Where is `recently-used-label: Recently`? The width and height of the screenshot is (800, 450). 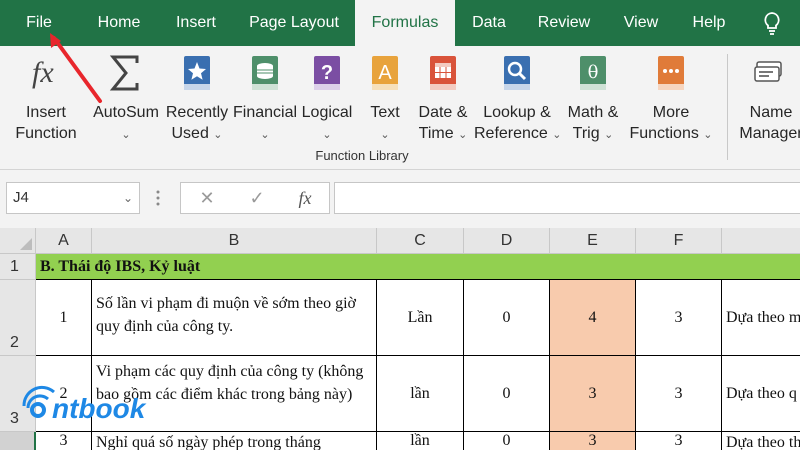 recently-used-label: Recently is located at coordinates (197, 112).